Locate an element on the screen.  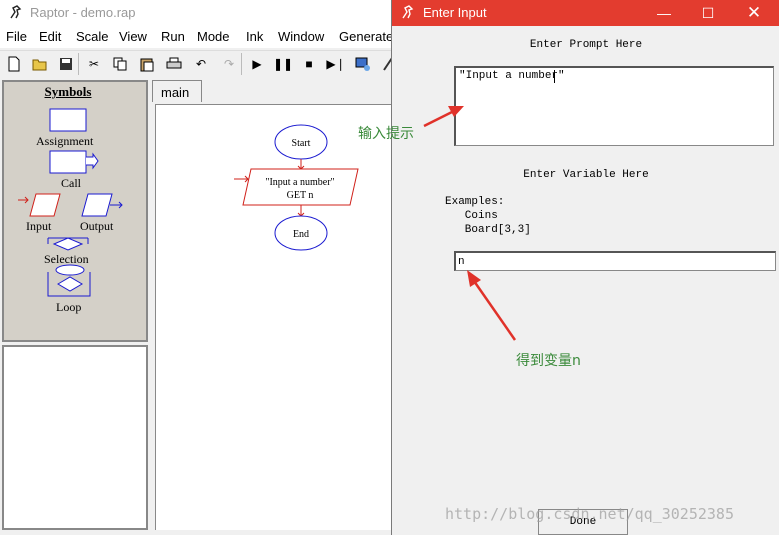
test-icon is located at coordinates (363, 64).